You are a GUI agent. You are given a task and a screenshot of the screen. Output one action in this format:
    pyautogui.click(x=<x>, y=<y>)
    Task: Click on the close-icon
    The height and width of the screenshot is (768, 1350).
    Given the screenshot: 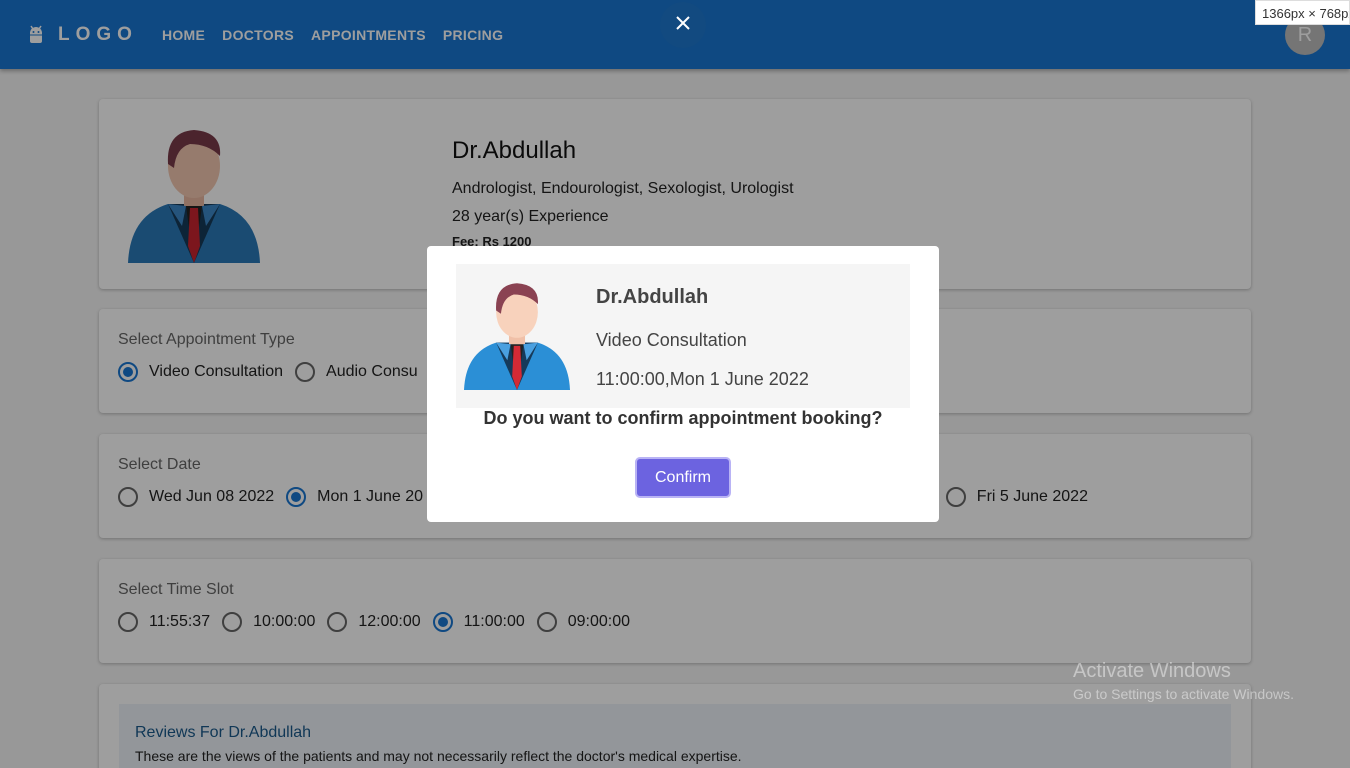 What is the action you would take?
    pyautogui.click(x=683, y=25)
    